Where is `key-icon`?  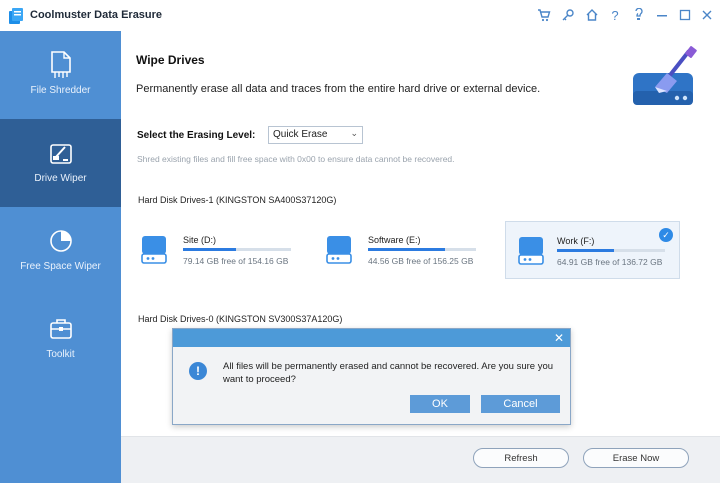 key-icon is located at coordinates (568, 15).